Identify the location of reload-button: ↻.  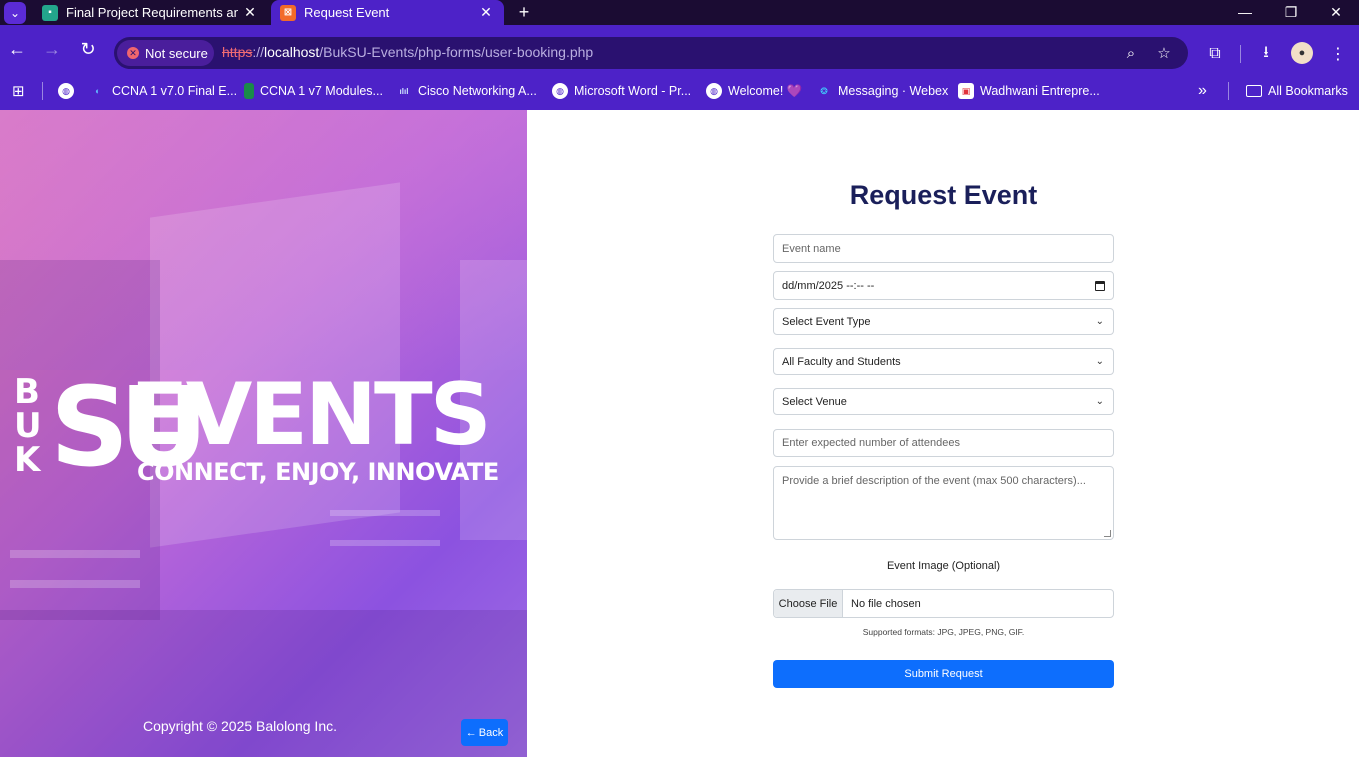
(88, 49).